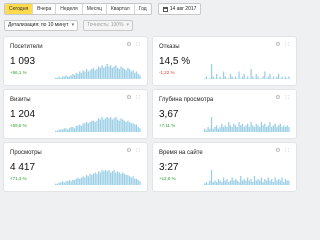 Image resolution: width=320 pixels, height=240 pixels. What do you see at coordinates (169, 47) in the screenshot?
I see `card-title: Отказы` at bounding box center [169, 47].